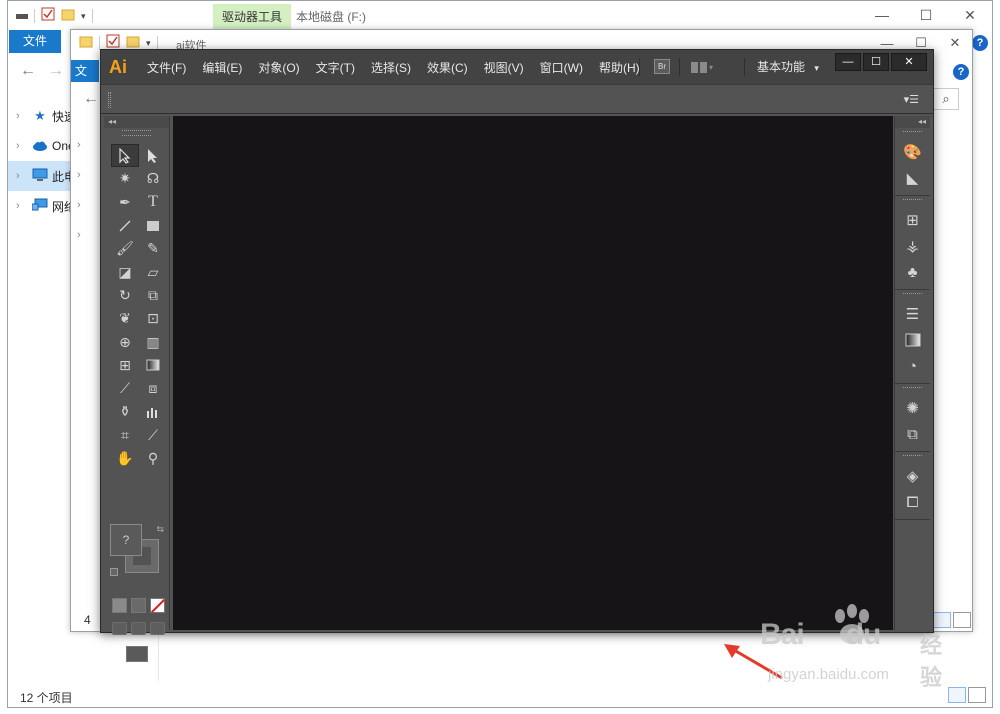 Image resolution: width=1000 pixels, height=714 pixels. Describe the element at coordinates (125, 202) in the screenshot. I see `pen-tool-icon: ✒` at that location.